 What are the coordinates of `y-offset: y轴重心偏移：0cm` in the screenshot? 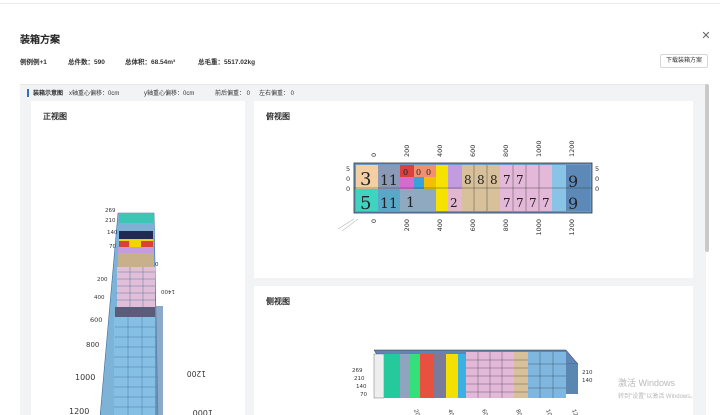 It's located at (169, 94).